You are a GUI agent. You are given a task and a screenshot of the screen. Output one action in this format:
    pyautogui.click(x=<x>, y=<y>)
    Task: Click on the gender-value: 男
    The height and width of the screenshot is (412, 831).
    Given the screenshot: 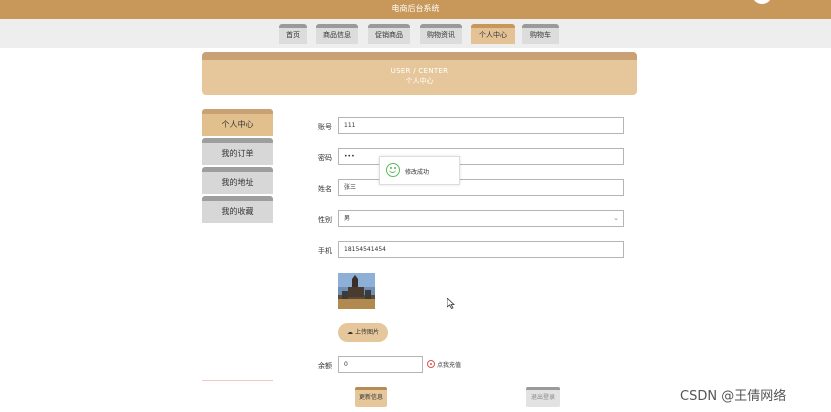 What is the action you would take?
    pyautogui.click(x=347, y=218)
    